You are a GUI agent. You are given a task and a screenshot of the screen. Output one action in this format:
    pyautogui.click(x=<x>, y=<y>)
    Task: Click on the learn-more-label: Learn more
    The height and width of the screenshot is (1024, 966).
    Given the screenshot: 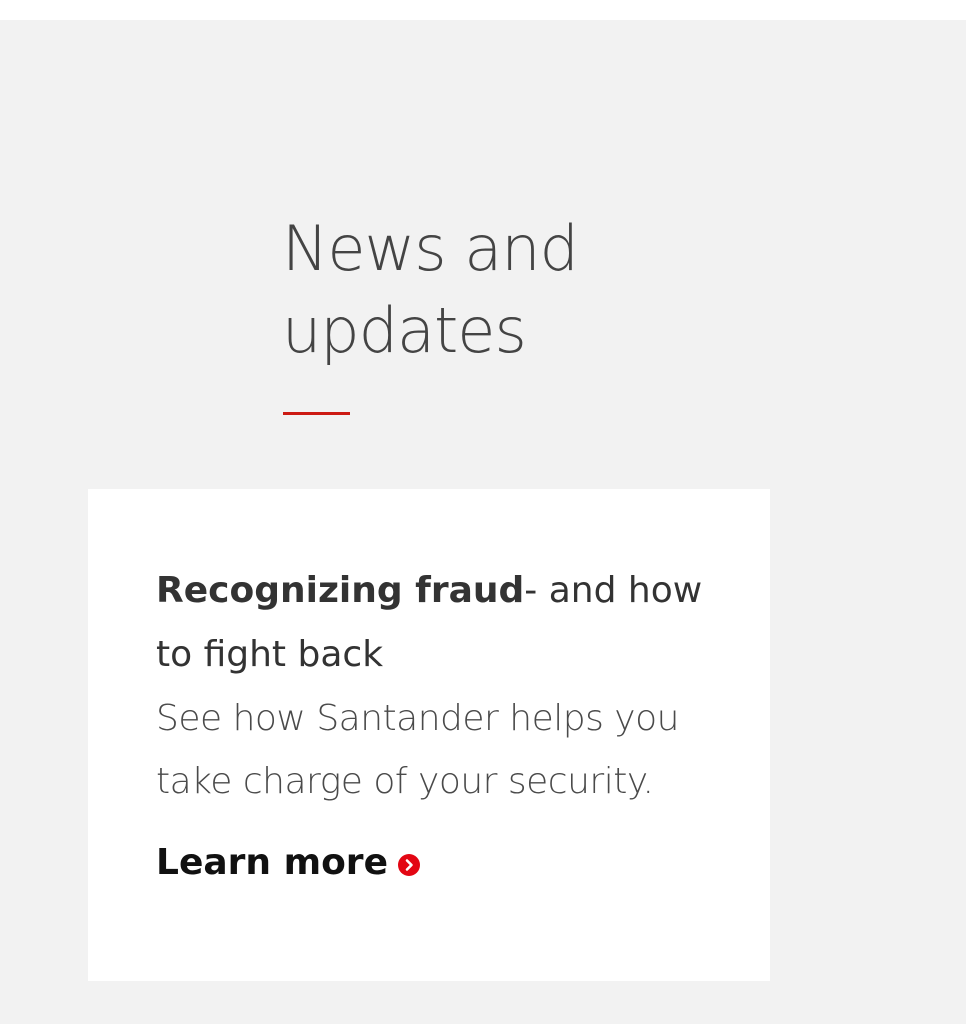 What is the action you would take?
    pyautogui.click(x=272, y=862)
    